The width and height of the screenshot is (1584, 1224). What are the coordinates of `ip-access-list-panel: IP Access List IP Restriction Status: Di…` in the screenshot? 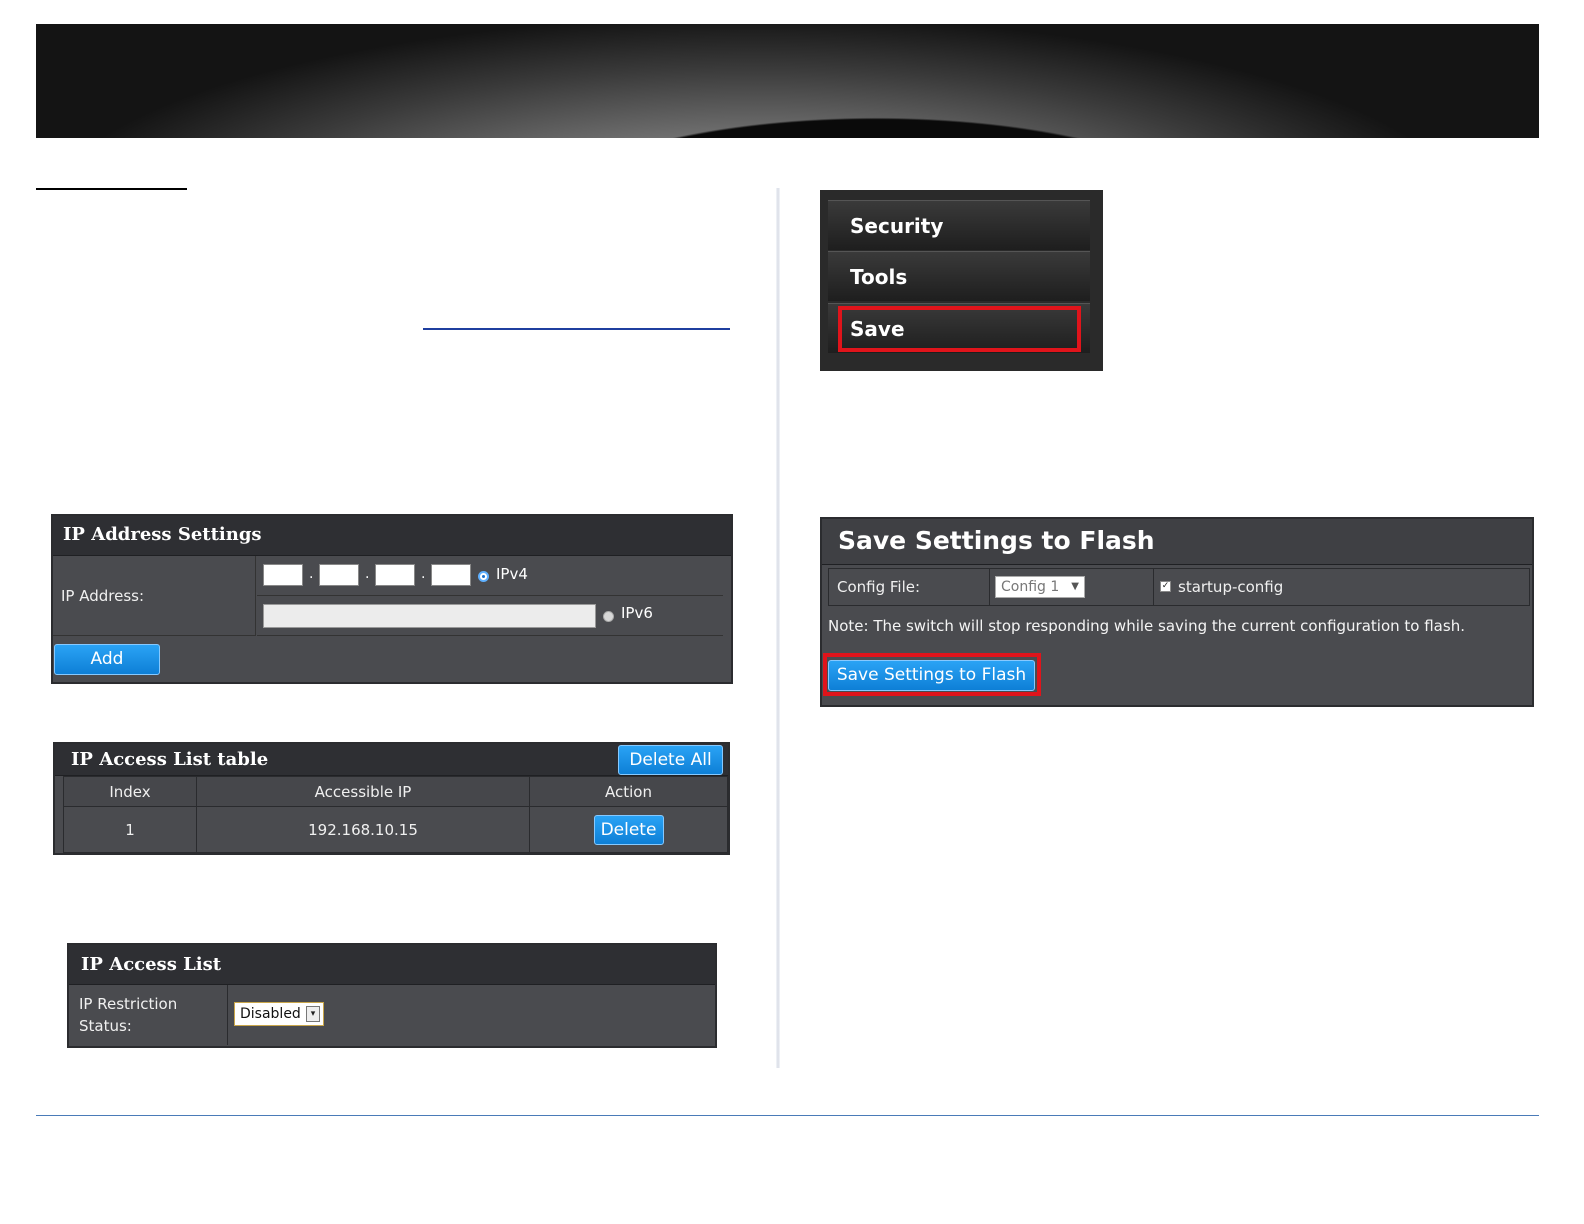 It's located at (392, 995).